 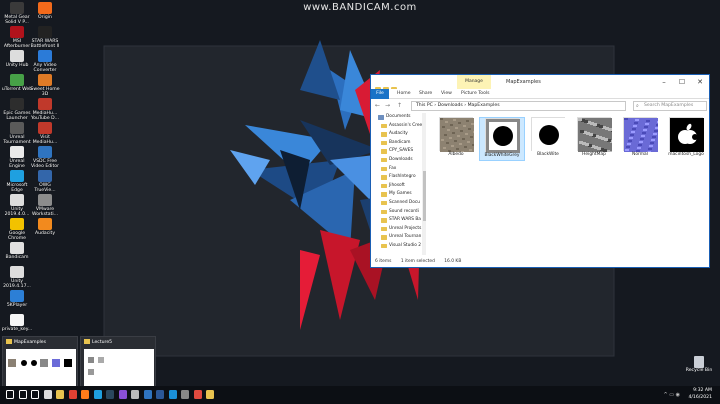 I want to click on nav-item: Fax, so click(x=399, y=169).